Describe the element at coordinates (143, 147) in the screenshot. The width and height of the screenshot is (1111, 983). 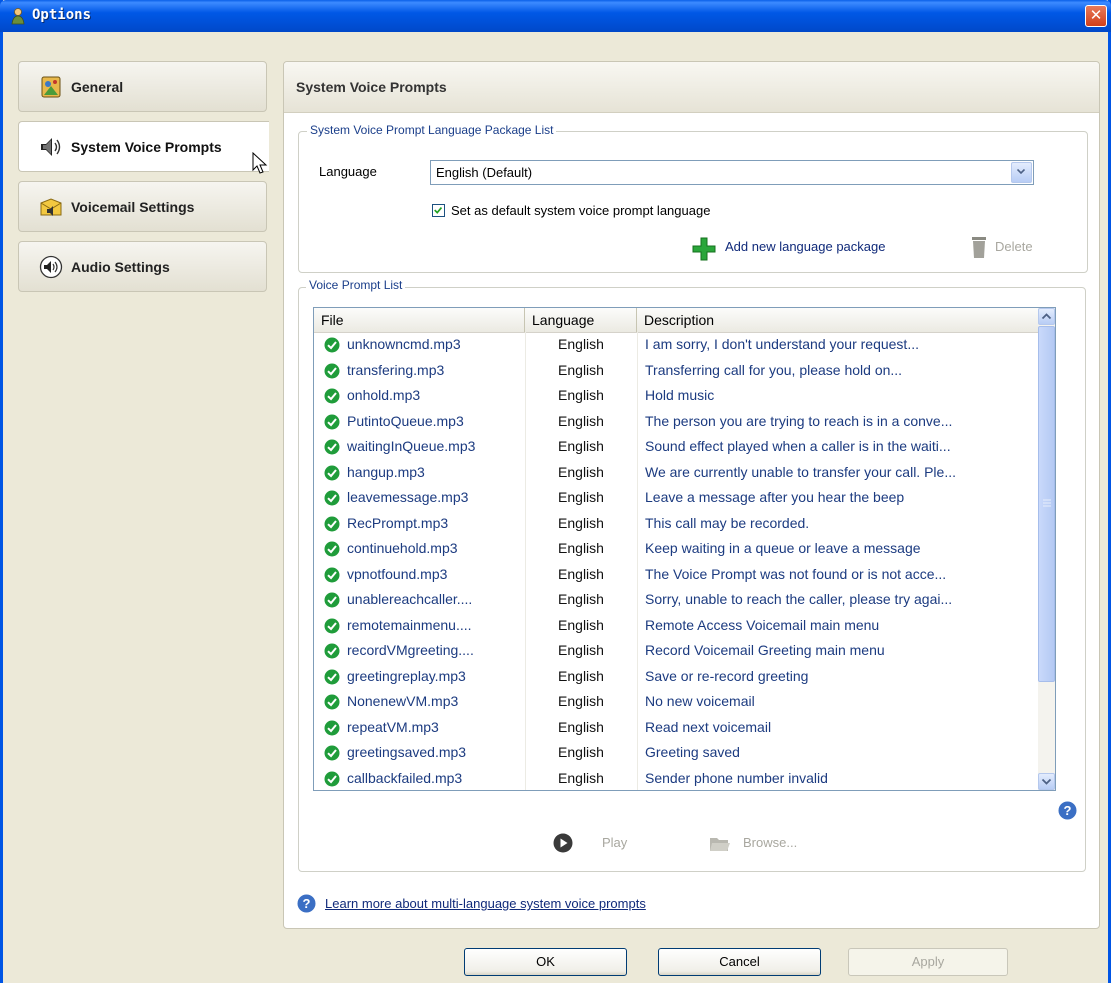
I see `sidebar-item-system-voice-prompts: System Voice Prompts` at that location.